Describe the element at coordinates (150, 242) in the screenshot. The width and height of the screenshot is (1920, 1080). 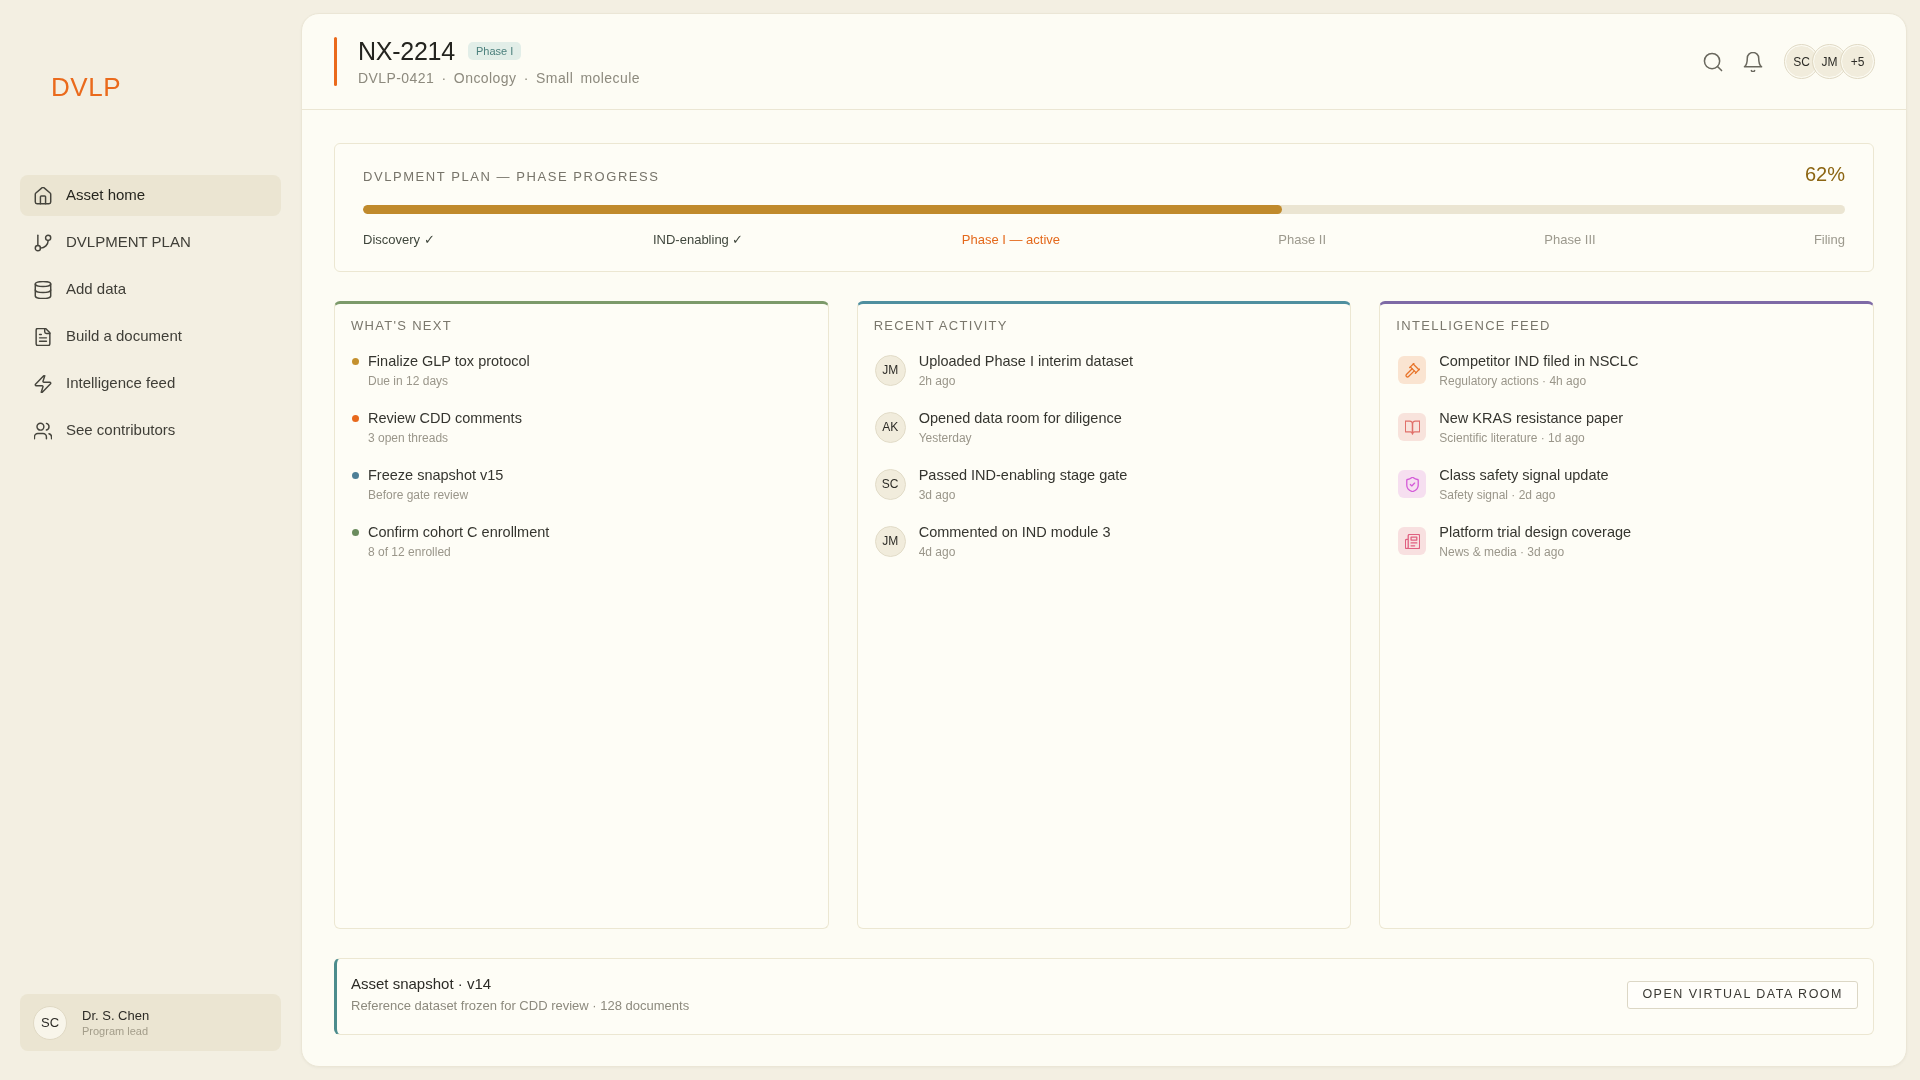
I see `nav-item: DVLPMENT PLAN` at that location.